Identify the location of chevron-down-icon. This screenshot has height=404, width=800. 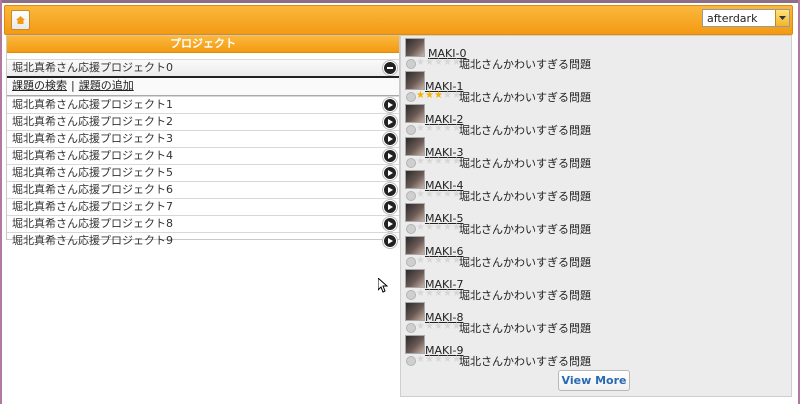
(782, 18).